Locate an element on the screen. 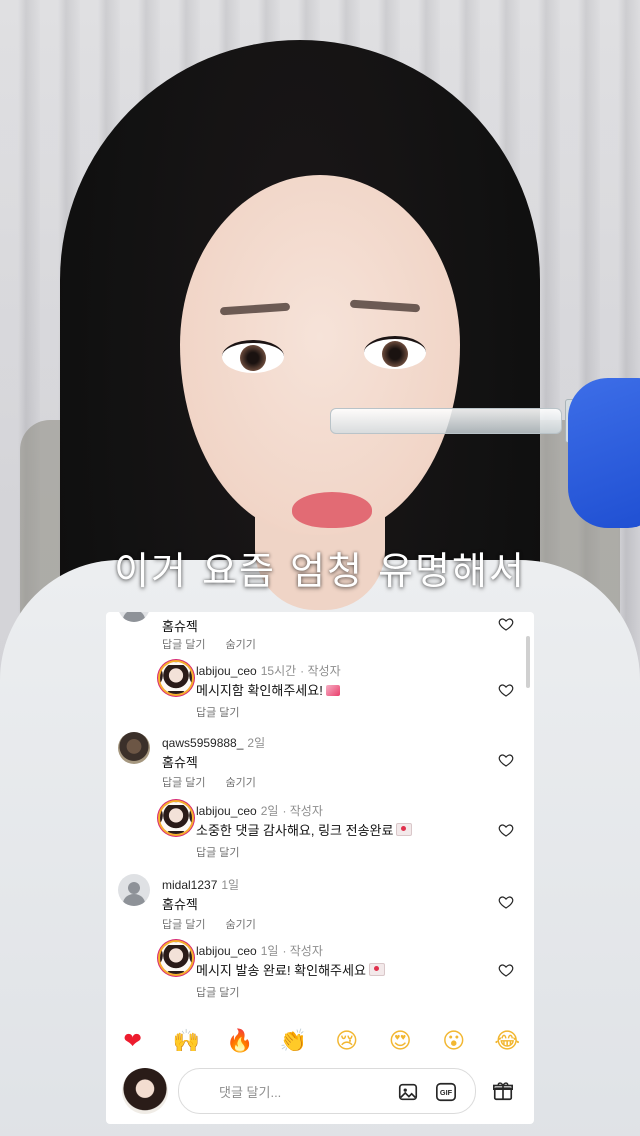 Image resolution: width=640 pixels, height=1136 pixels. video-caption: 이거 요즘 엄청 유명해서 is located at coordinates (320, 571).